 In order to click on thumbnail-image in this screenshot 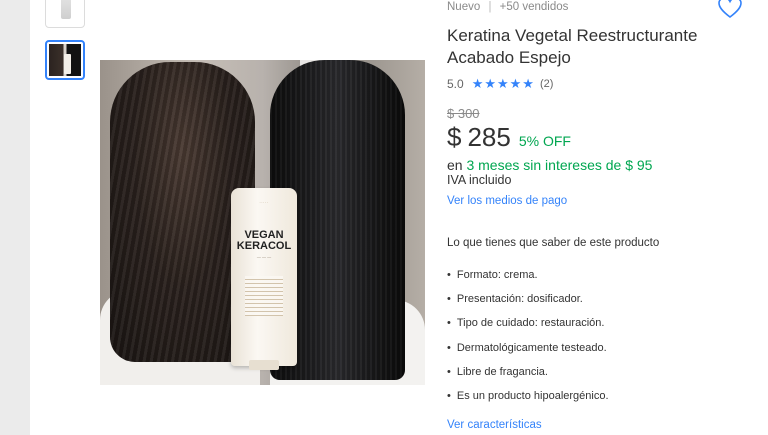, I will do `click(65, 60)`.